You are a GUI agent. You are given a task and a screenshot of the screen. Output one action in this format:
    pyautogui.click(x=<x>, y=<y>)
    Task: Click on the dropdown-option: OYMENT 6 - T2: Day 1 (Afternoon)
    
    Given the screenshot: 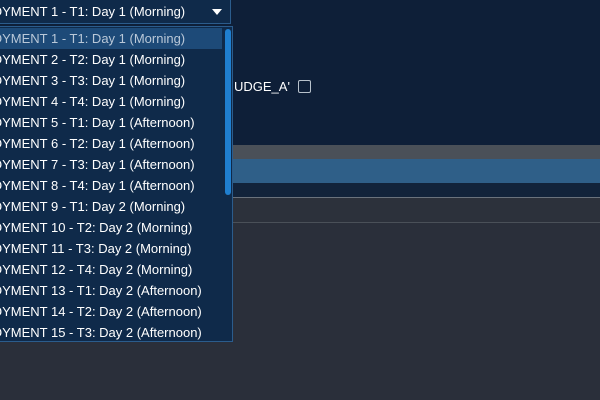 What is the action you would take?
    pyautogui.click(x=111, y=143)
    